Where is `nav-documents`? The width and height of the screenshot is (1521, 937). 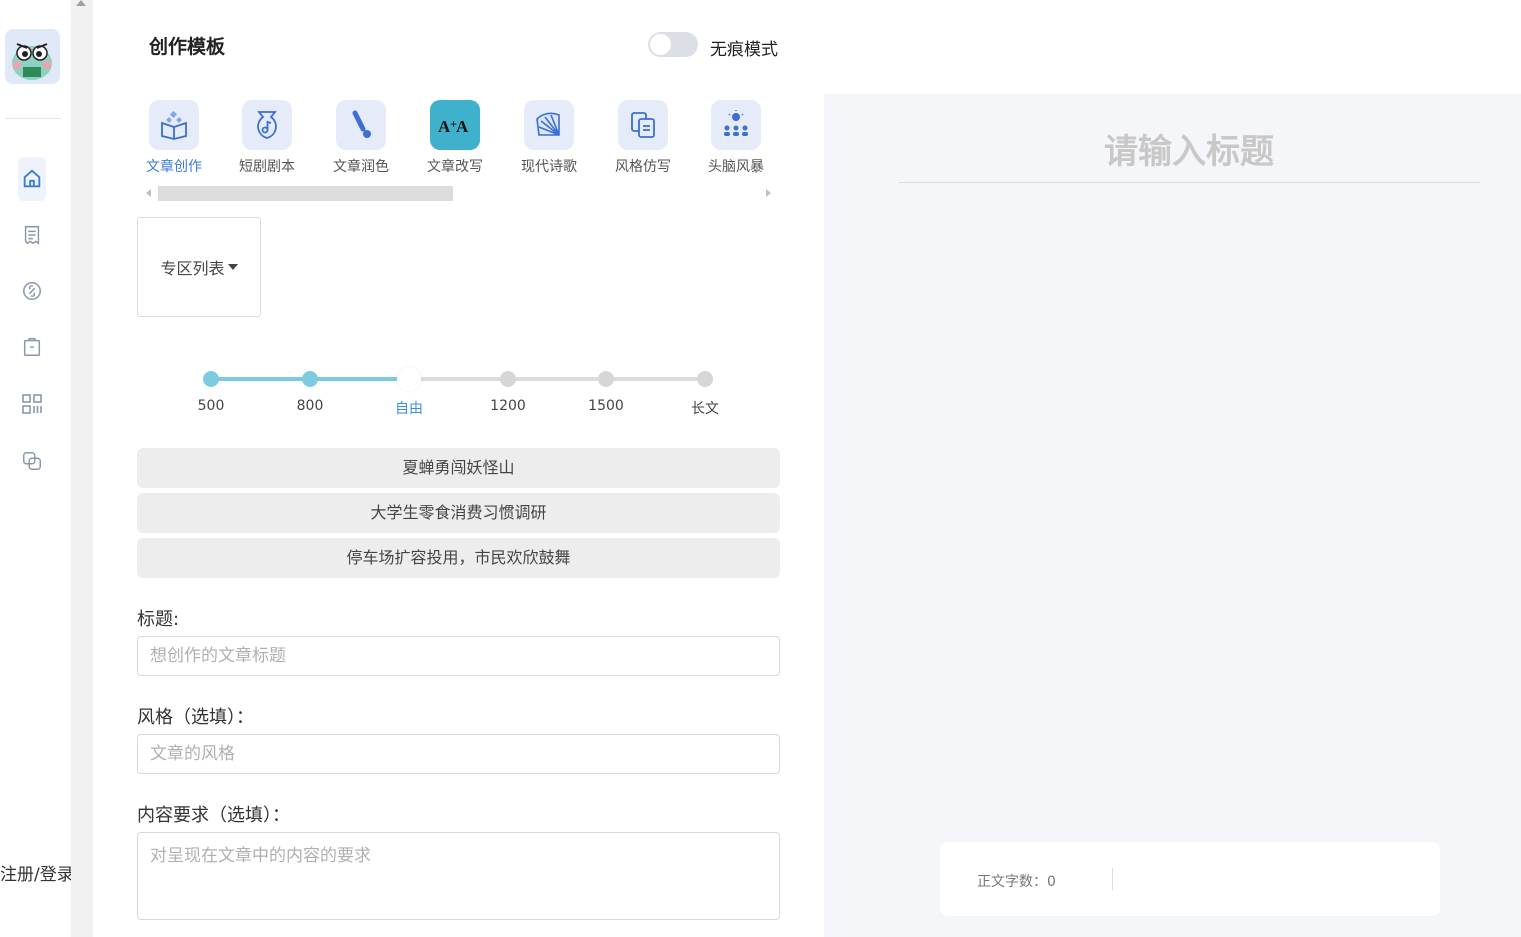
nav-documents is located at coordinates (32, 235).